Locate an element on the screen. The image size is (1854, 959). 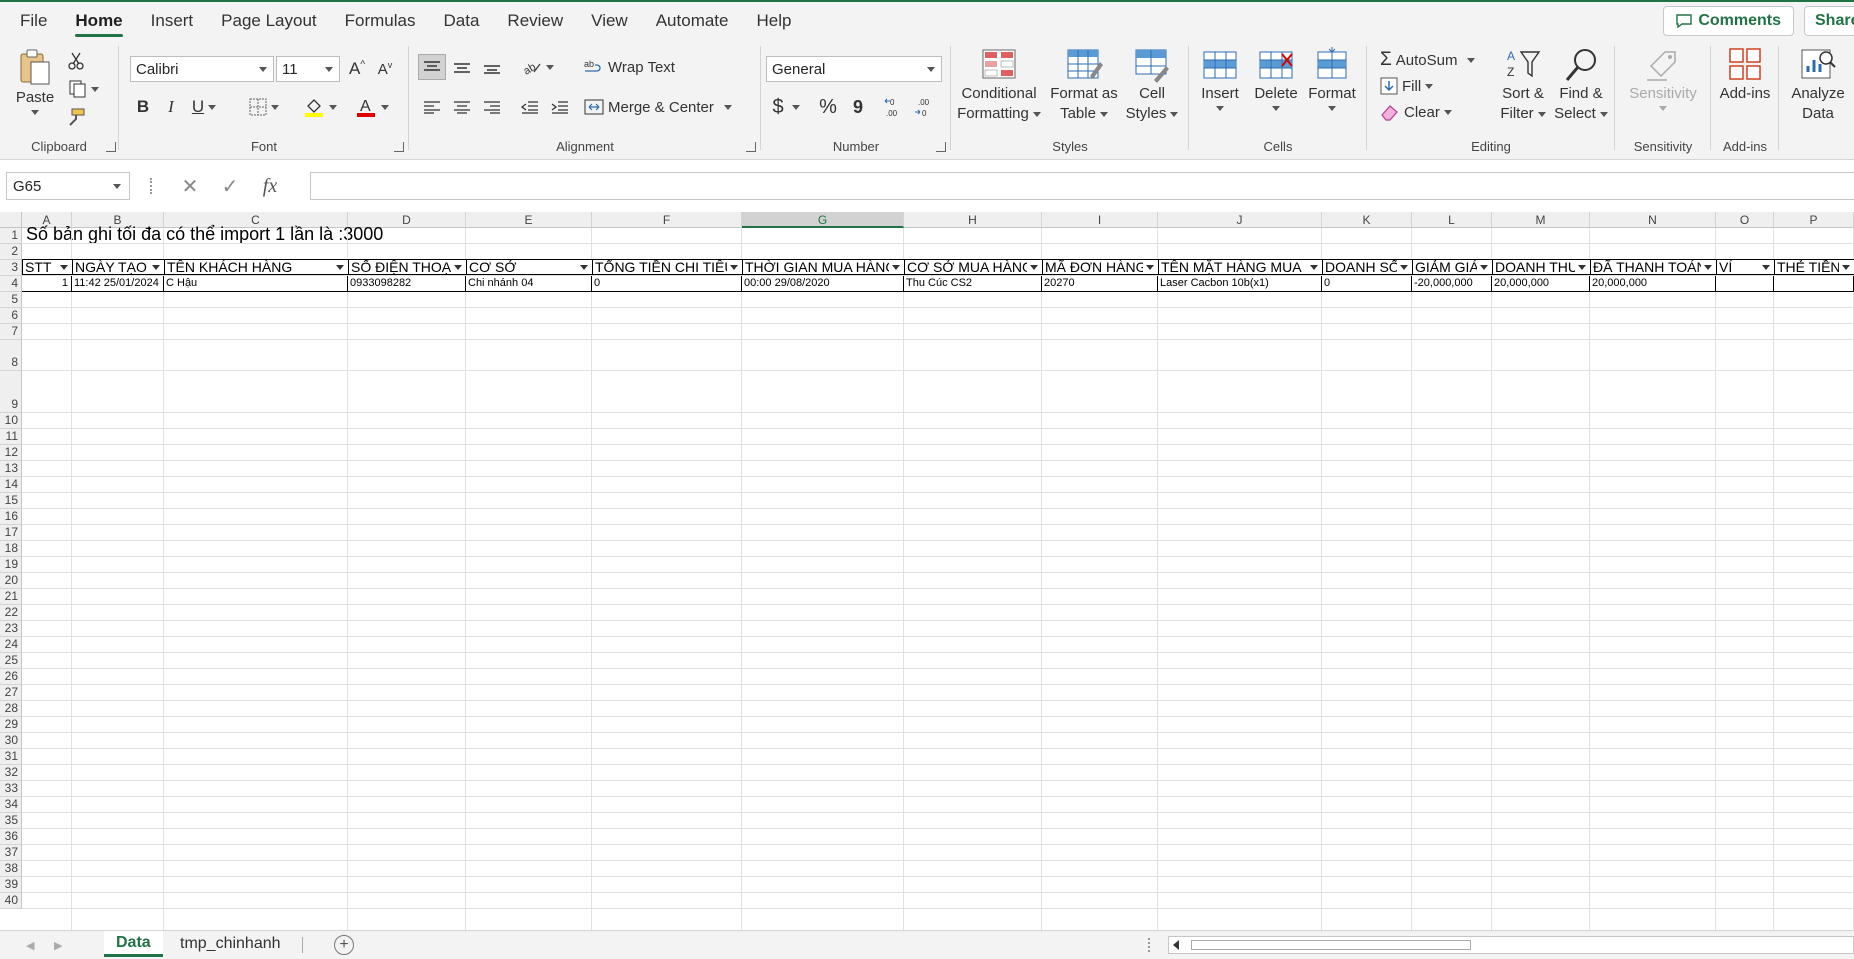
row-header-24: 24 is located at coordinates (11, 645).